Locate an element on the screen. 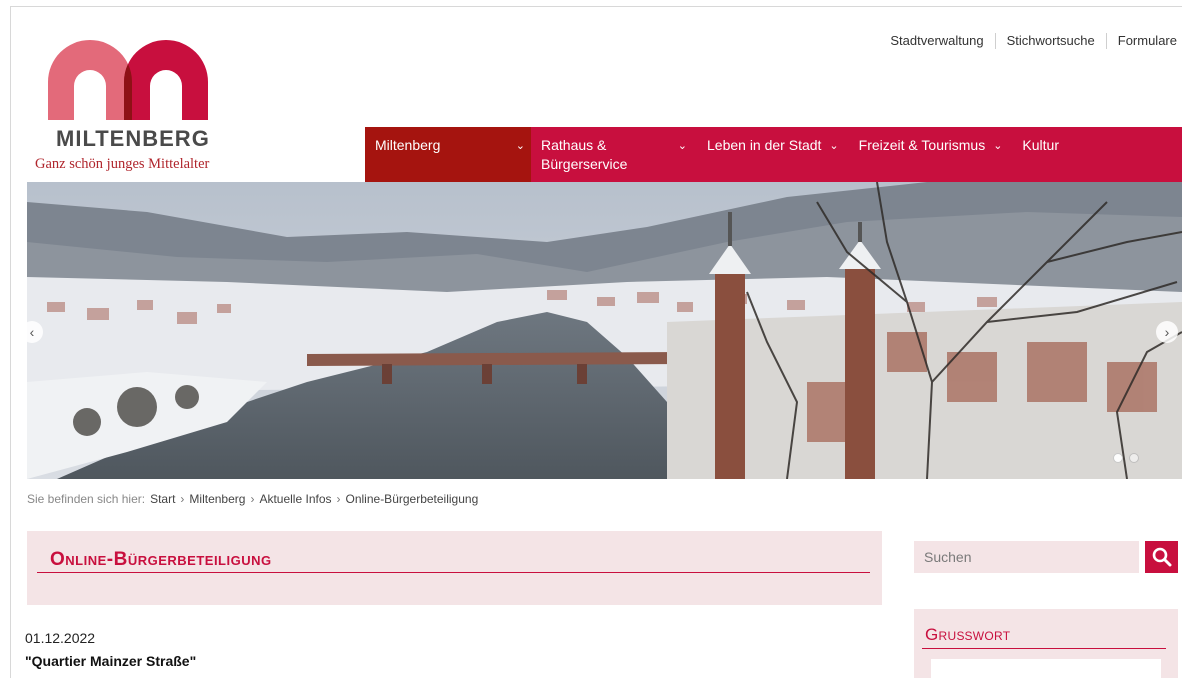  utility-link-formulare: Formulare is located at coordinates (1141, 41).